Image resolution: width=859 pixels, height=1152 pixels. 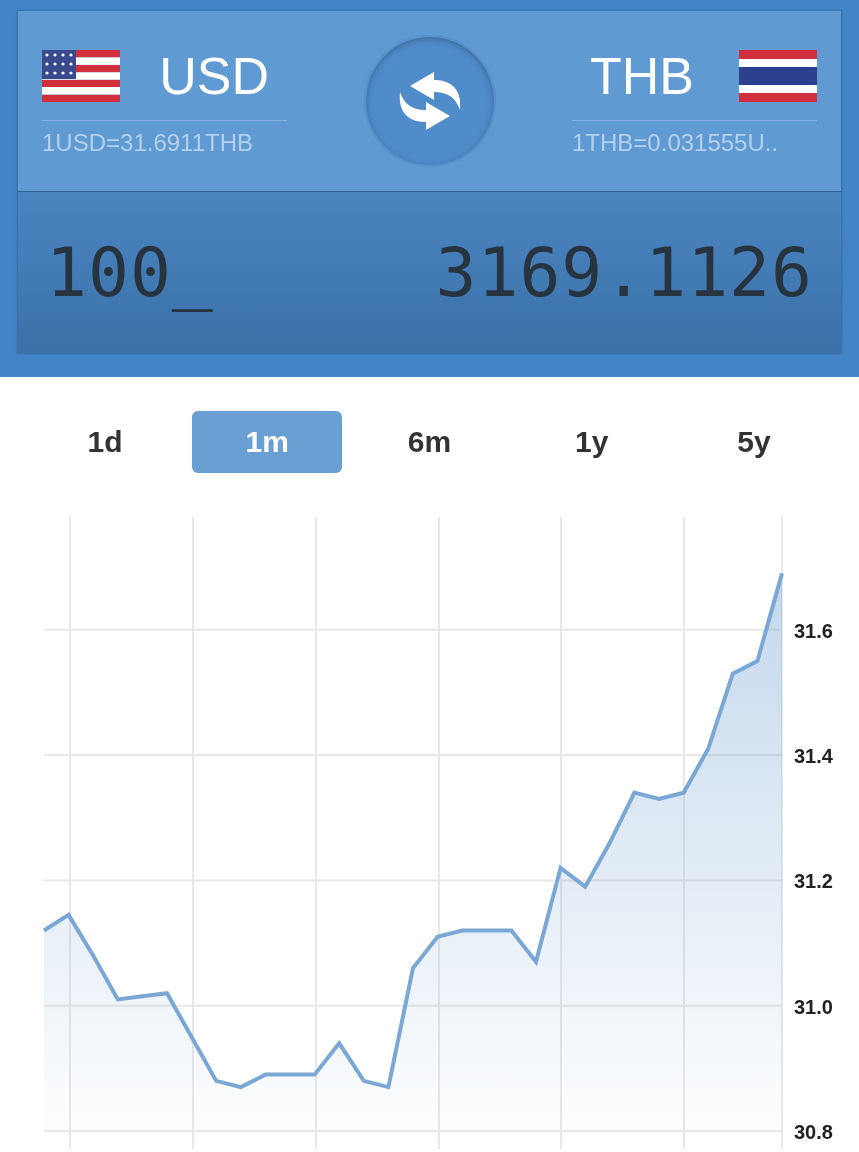 What do you see at coordinates (813, 630) in the screenshot?
I see `axis-label: 31.6` at bounding box center [813, 630].